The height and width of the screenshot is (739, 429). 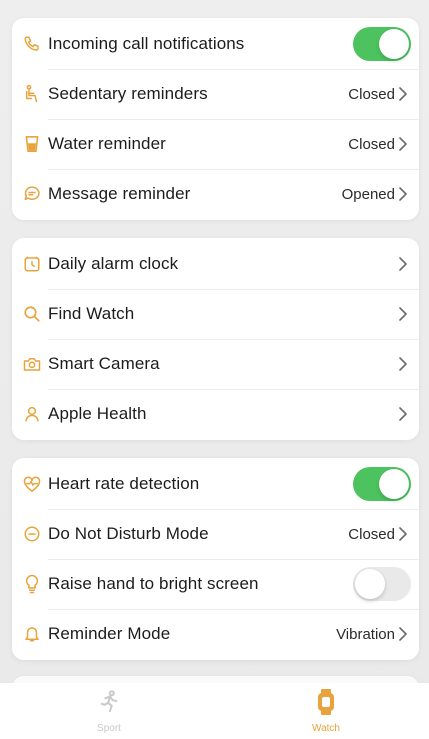 I want to click on incoming-call-notifications-row: Incoming call notifications, so click(x=215, y=44).